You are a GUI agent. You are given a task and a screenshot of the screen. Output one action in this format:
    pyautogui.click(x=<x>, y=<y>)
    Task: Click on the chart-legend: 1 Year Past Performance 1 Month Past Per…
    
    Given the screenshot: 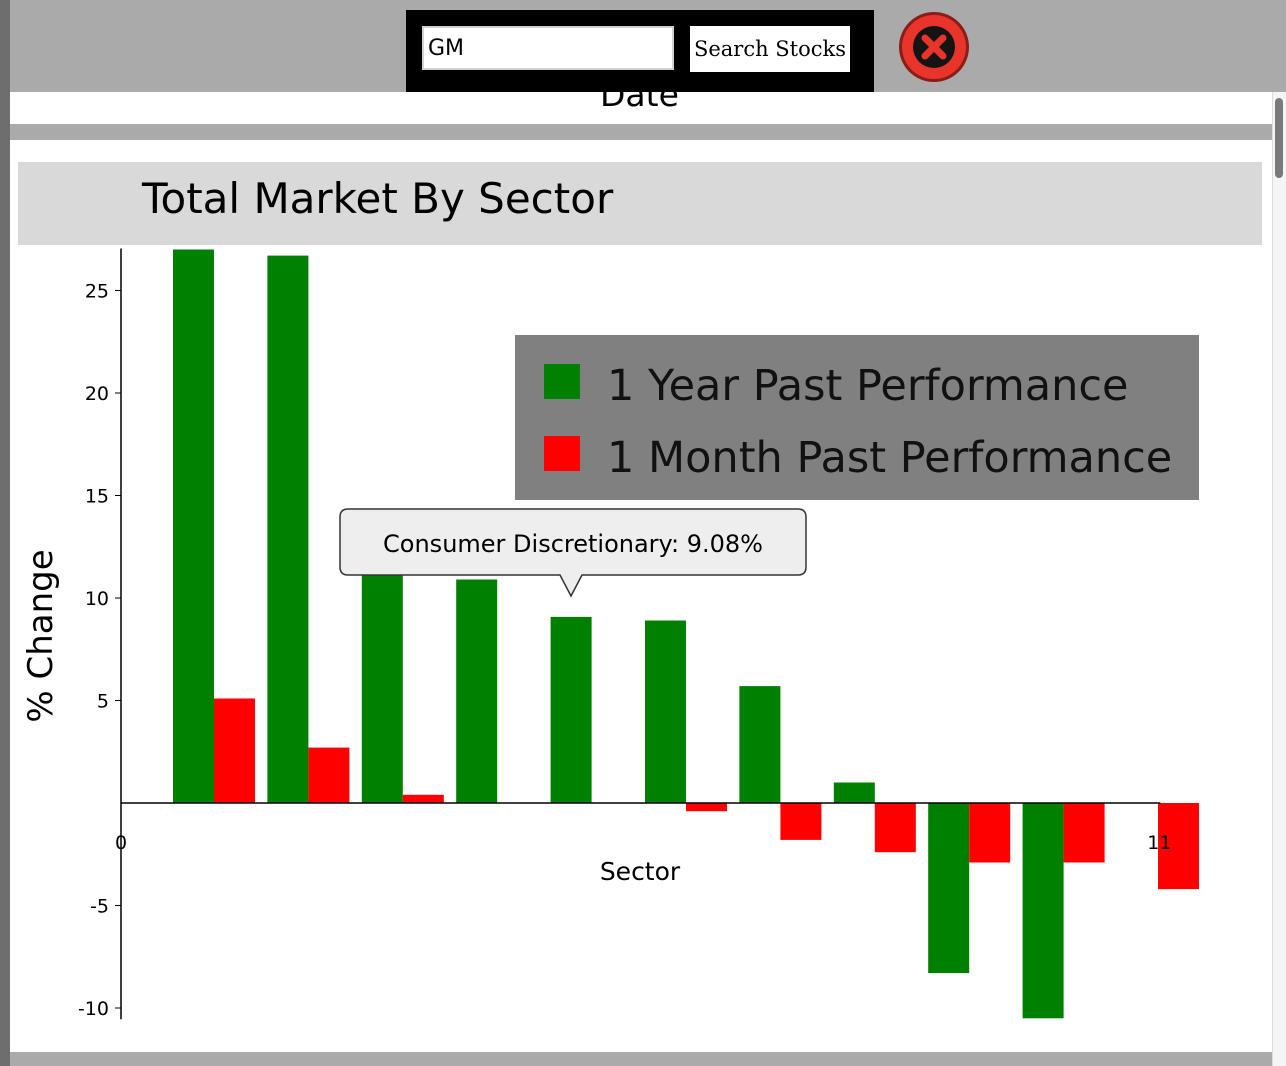 What is the action you would take?
    pyautogui.click(x=857, y=417)
    